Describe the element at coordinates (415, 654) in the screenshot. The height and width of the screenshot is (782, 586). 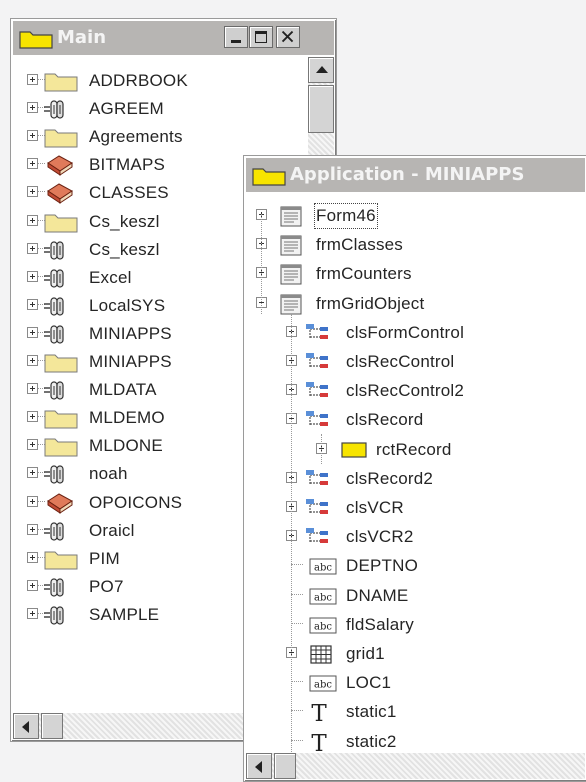
I see `tree-item: grid1` at that location.